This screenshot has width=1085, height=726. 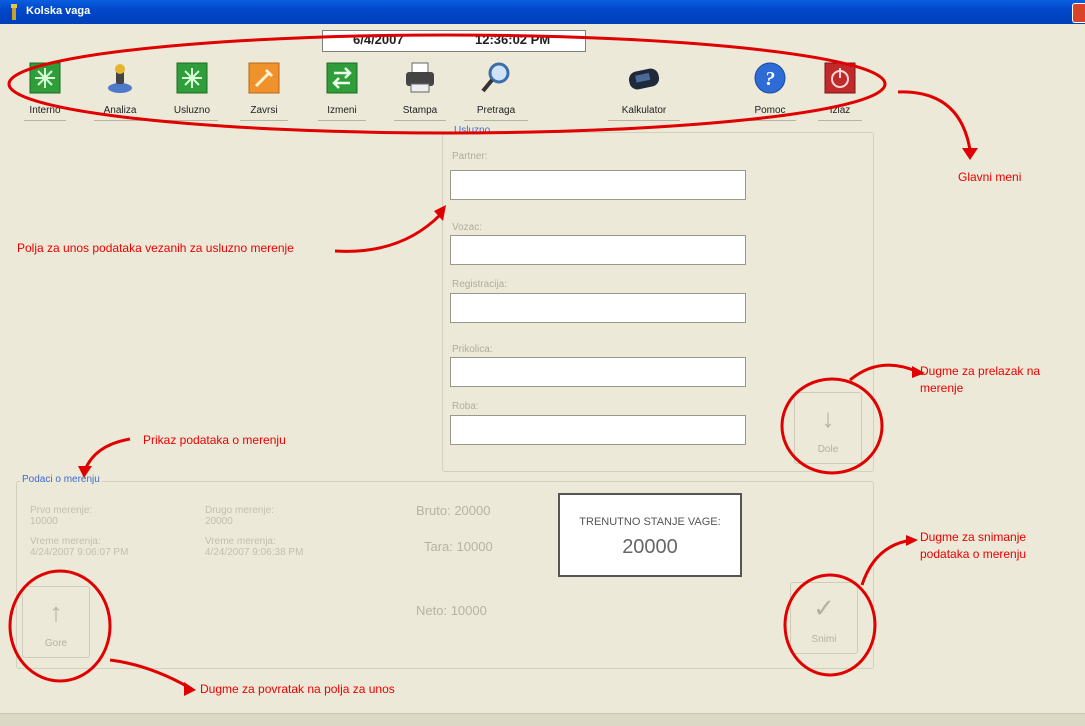 What do you see at coordinates (973, 554) in the screenshot?
I see `annotation-snimanje-2: podataka o merenju` at bounding box center [973, 554].